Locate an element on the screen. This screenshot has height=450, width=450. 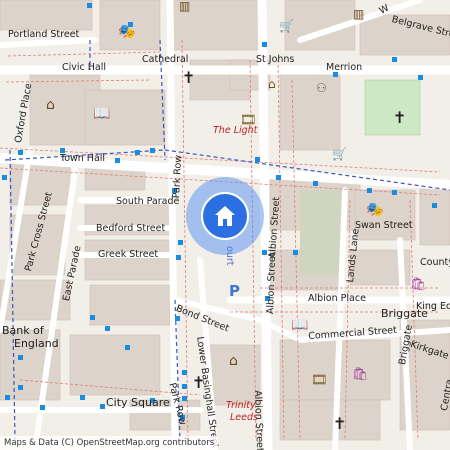
street-label-merrion: Merrion is located at coordinates (344, 67).